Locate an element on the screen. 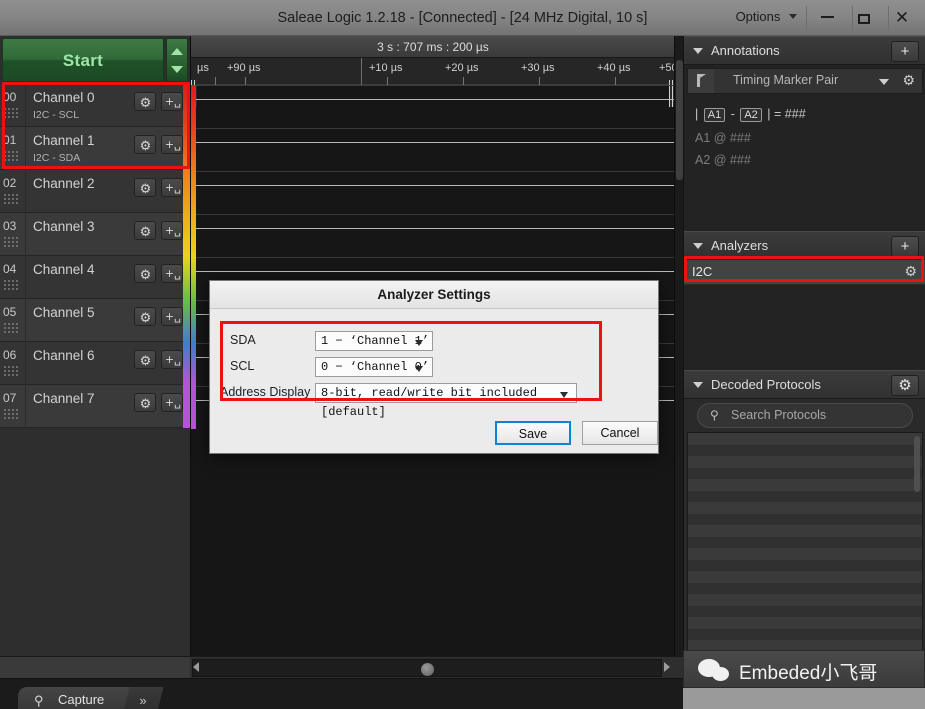 The width and height of the screenshot is (925, 709). decoded-protocols-list is located at coordinates (805, 558).